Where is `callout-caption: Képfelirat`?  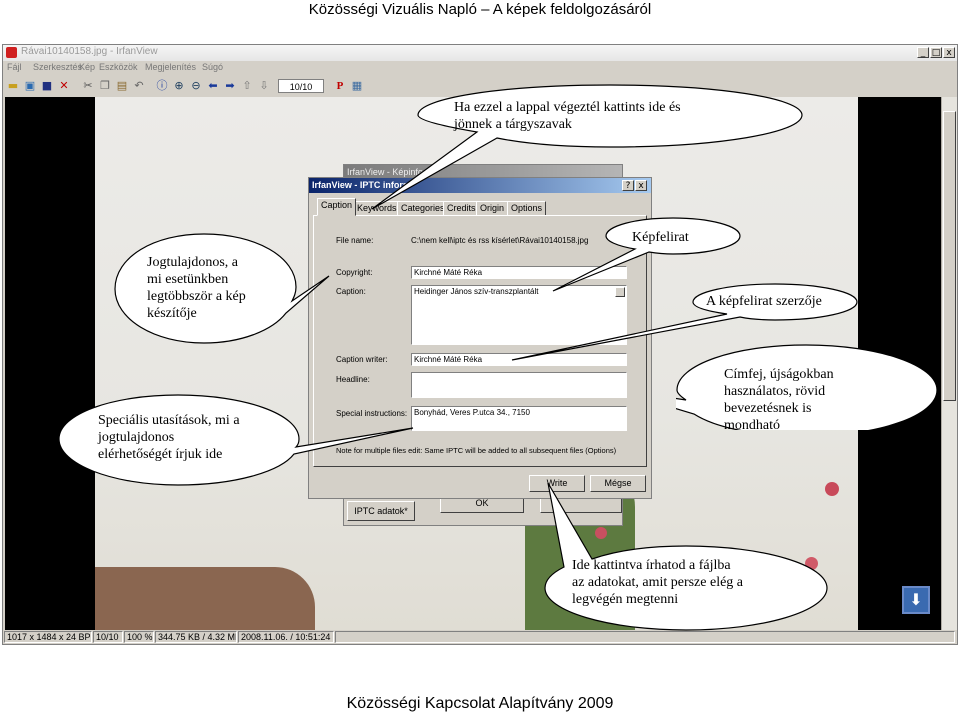 callout-caption: Képfelirat is located at coordinates (646, 254).